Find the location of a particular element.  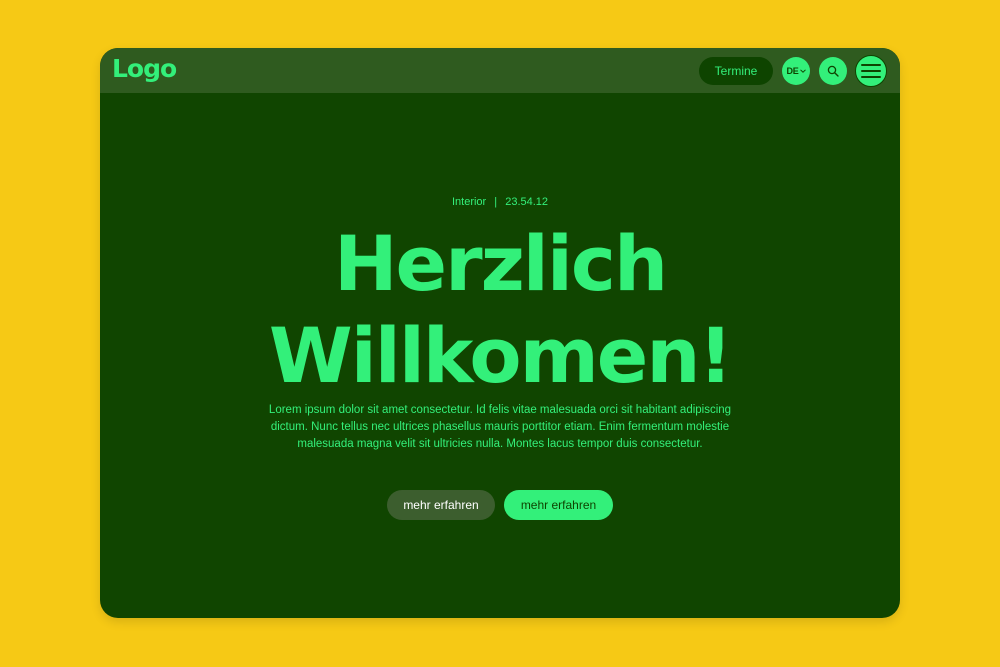

learn-more-secondary-button: mehr erfahren is located at coordinates (441, 505).